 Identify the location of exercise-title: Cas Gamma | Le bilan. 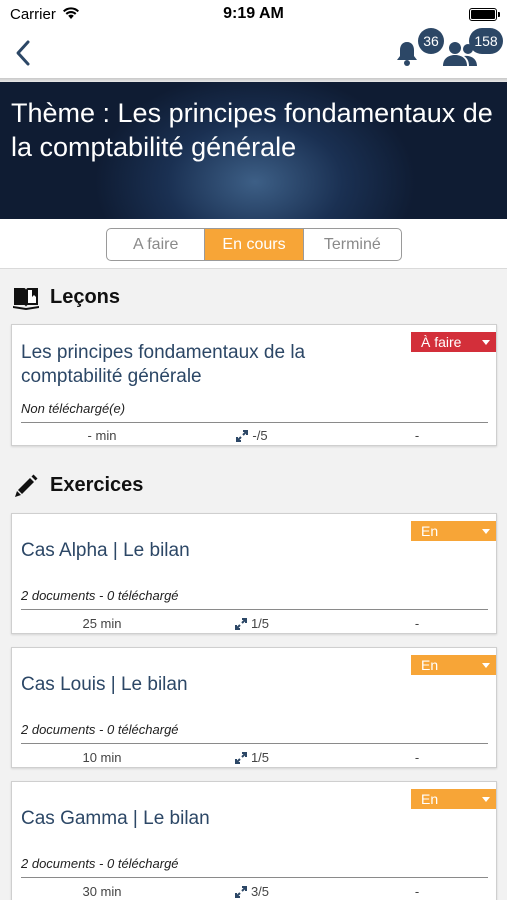
(115, 818).